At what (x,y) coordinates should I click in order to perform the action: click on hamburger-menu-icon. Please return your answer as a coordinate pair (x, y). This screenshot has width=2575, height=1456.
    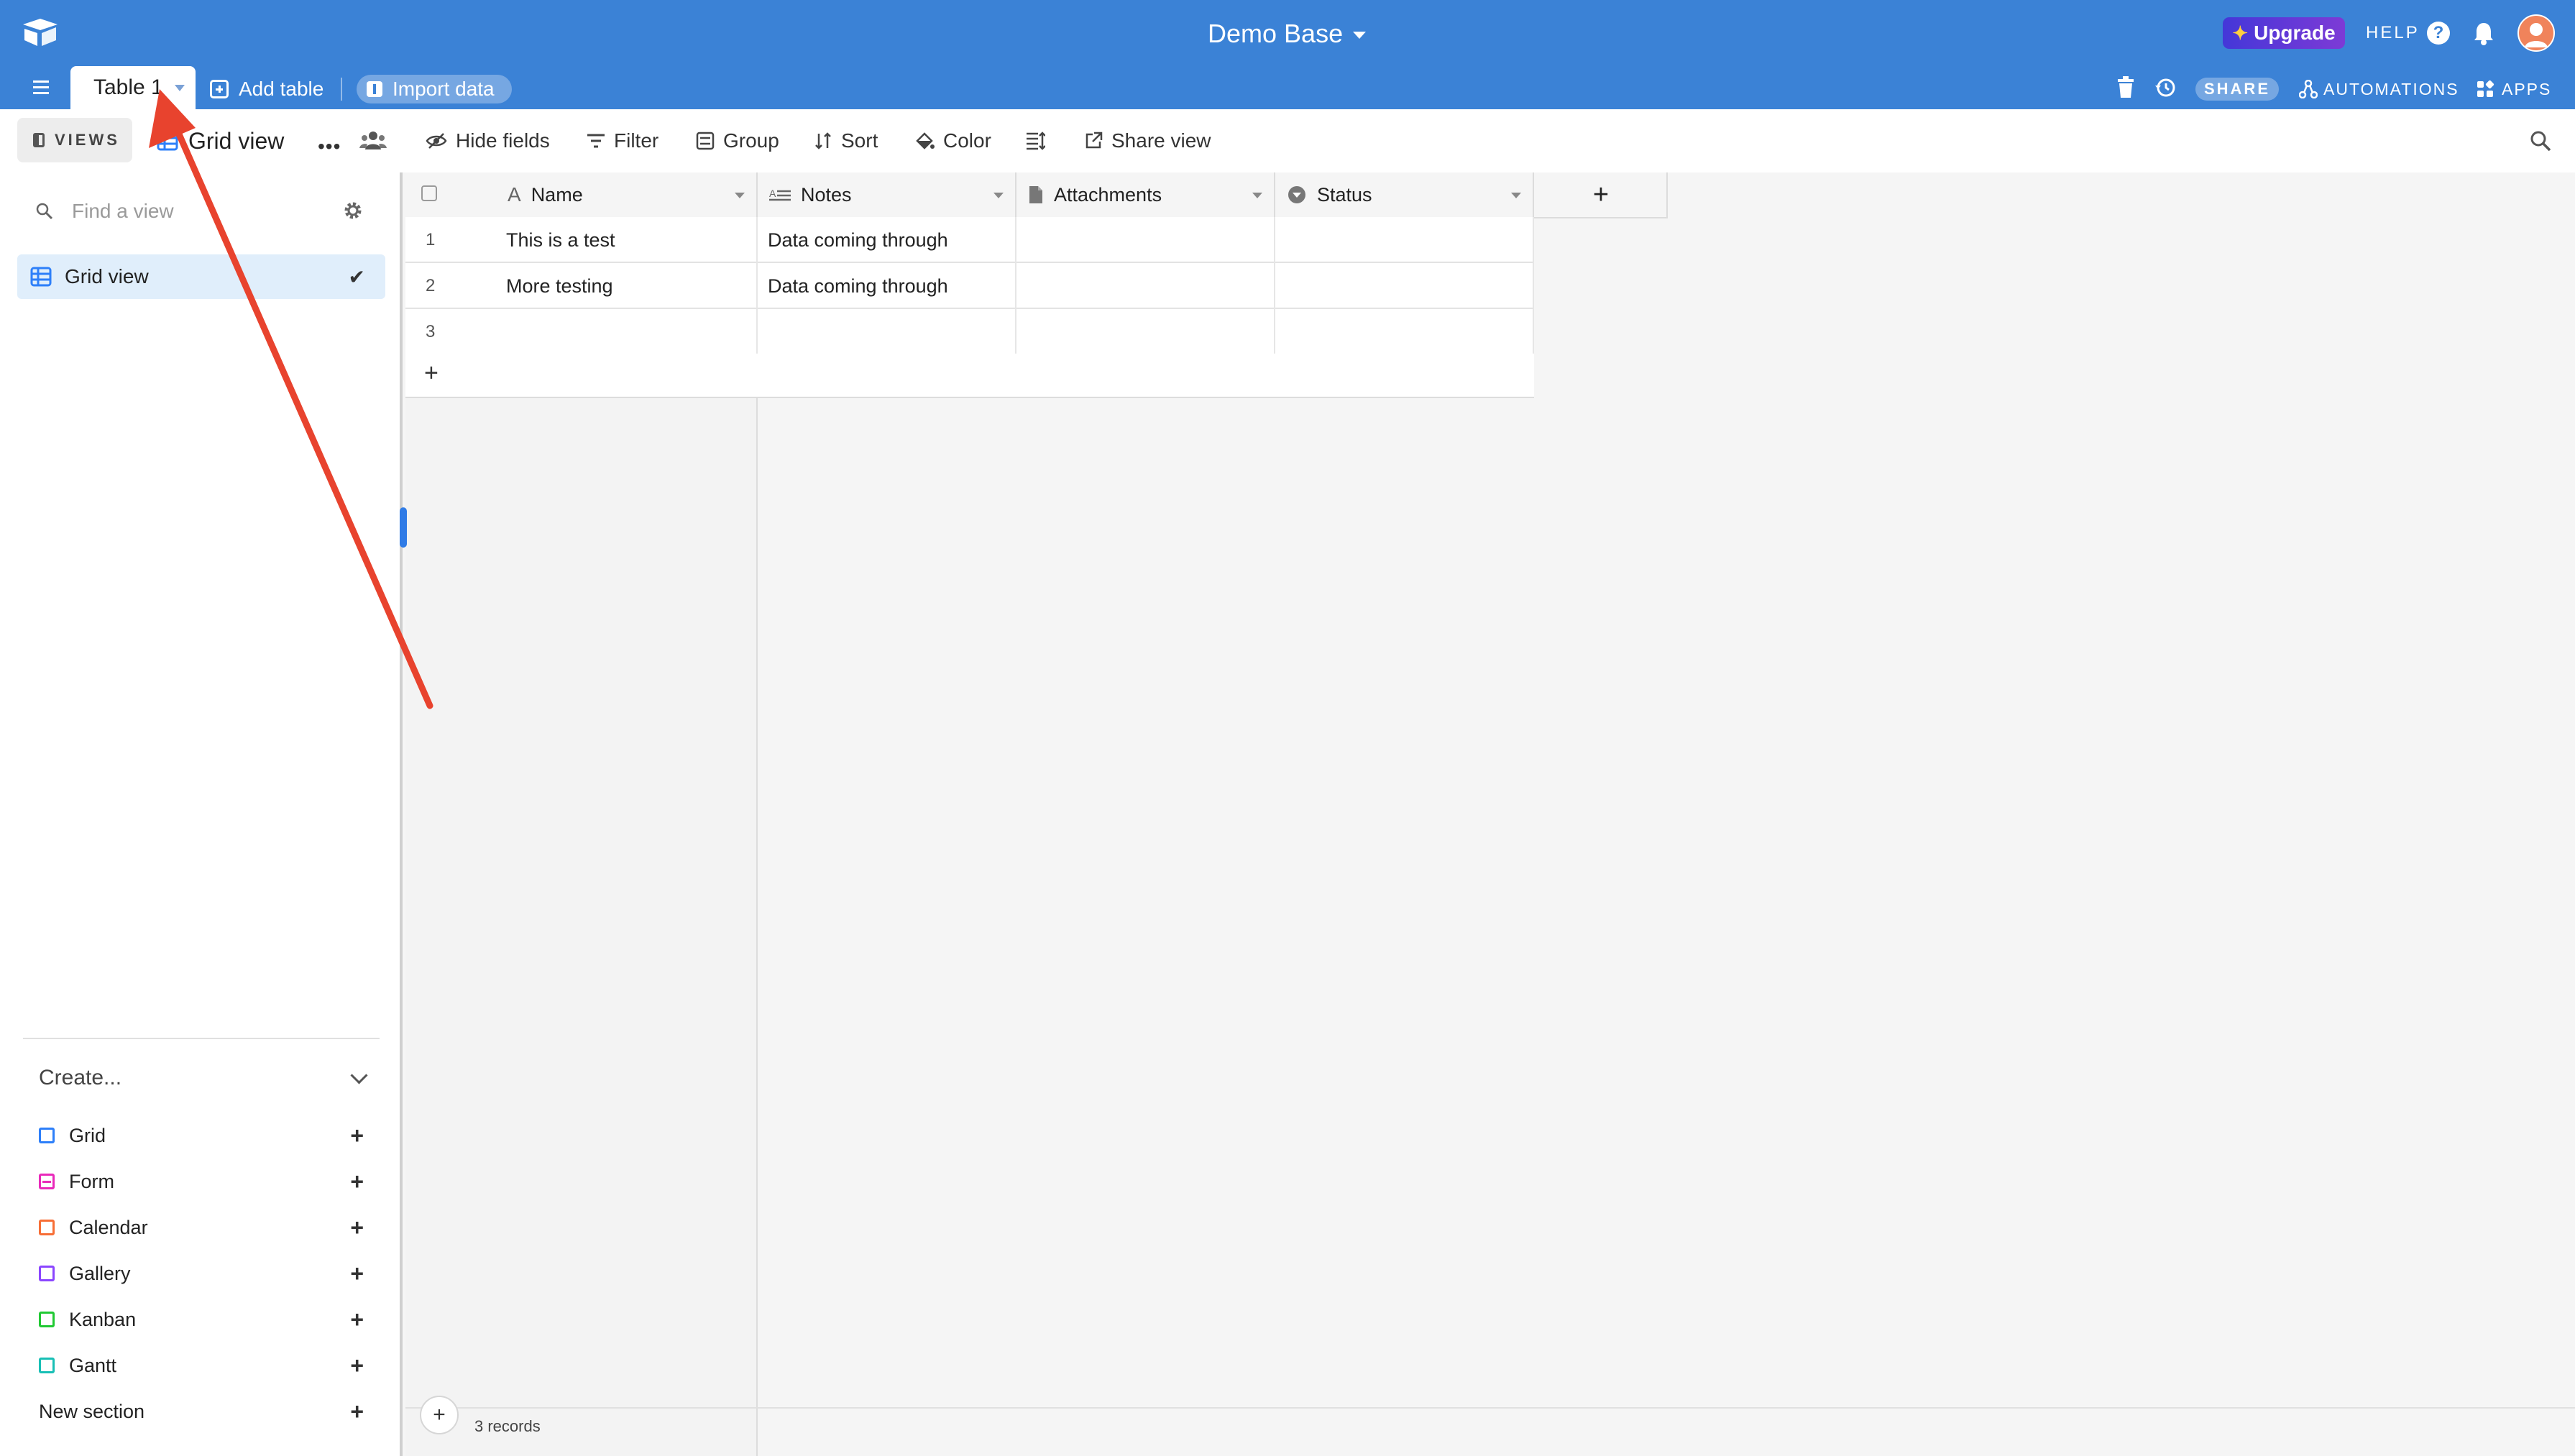
    Looking at the image, I should click on (41, 88).